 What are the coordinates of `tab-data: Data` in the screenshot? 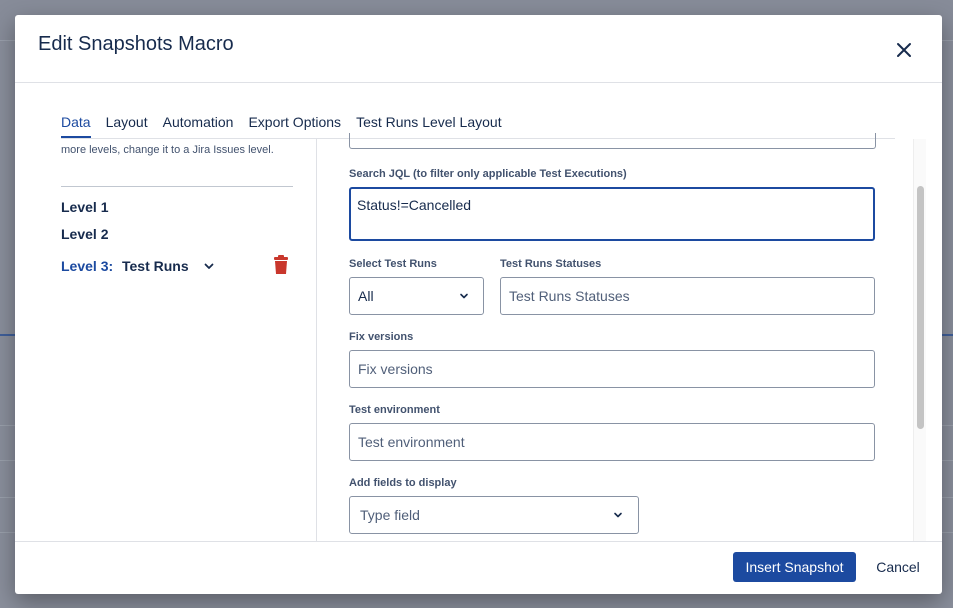 It's located at (76, 126).